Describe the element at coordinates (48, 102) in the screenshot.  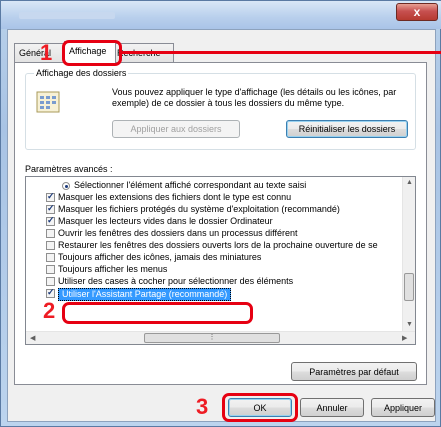
I see `folder-view-icon` at that location.